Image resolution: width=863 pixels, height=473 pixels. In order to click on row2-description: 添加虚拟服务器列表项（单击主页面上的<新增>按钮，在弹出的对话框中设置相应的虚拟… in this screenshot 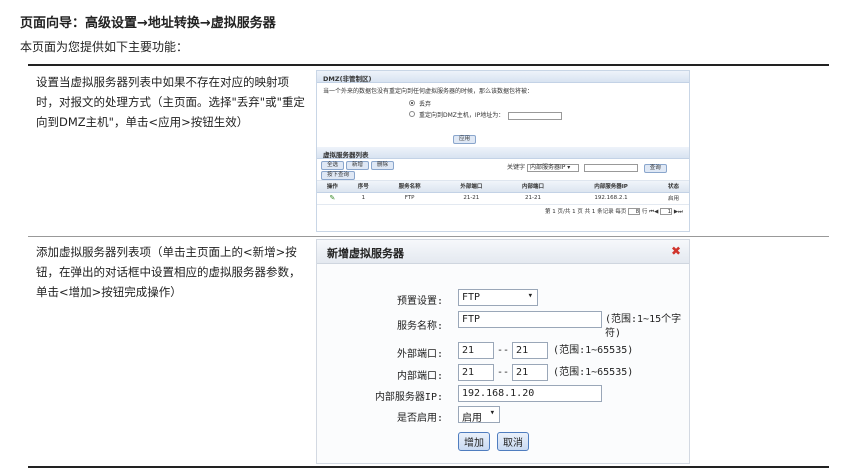, I will do `click(168, 272)`.